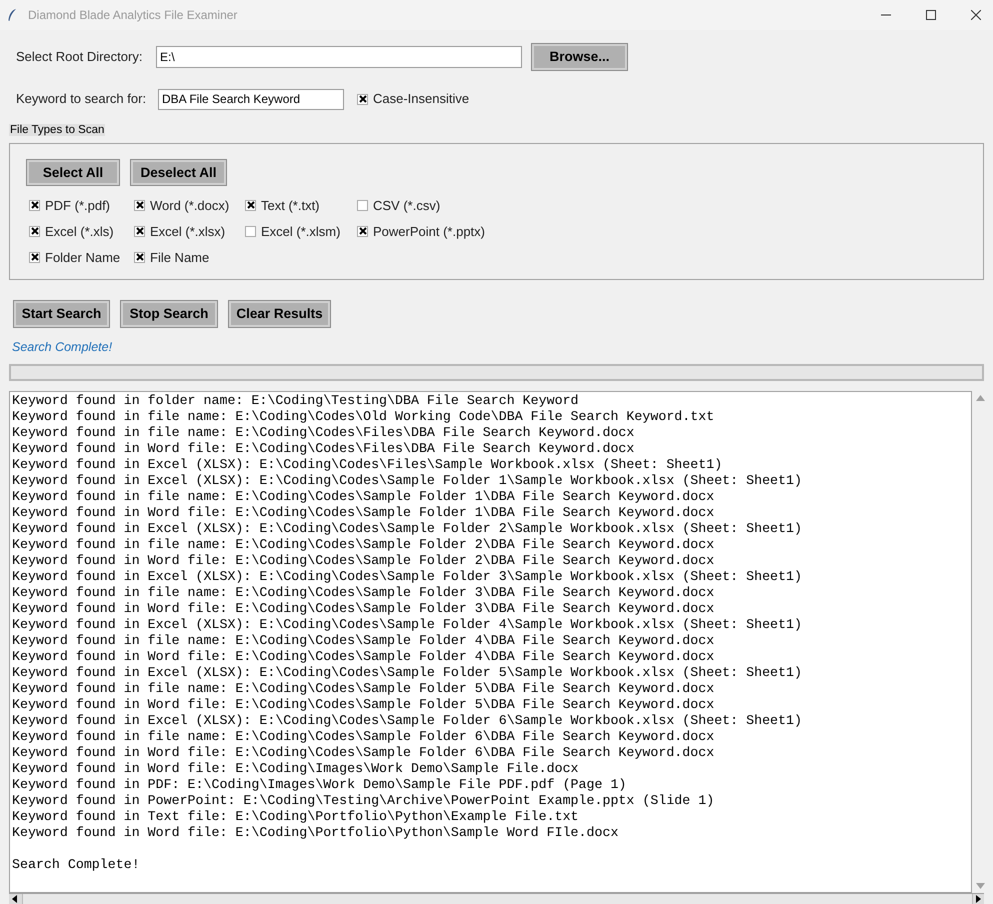 This screenshot has height=904, width=993. Describe the element at coordinates (76, 865) in the screenshot. I see `log-line: Search Complete!` at that location.